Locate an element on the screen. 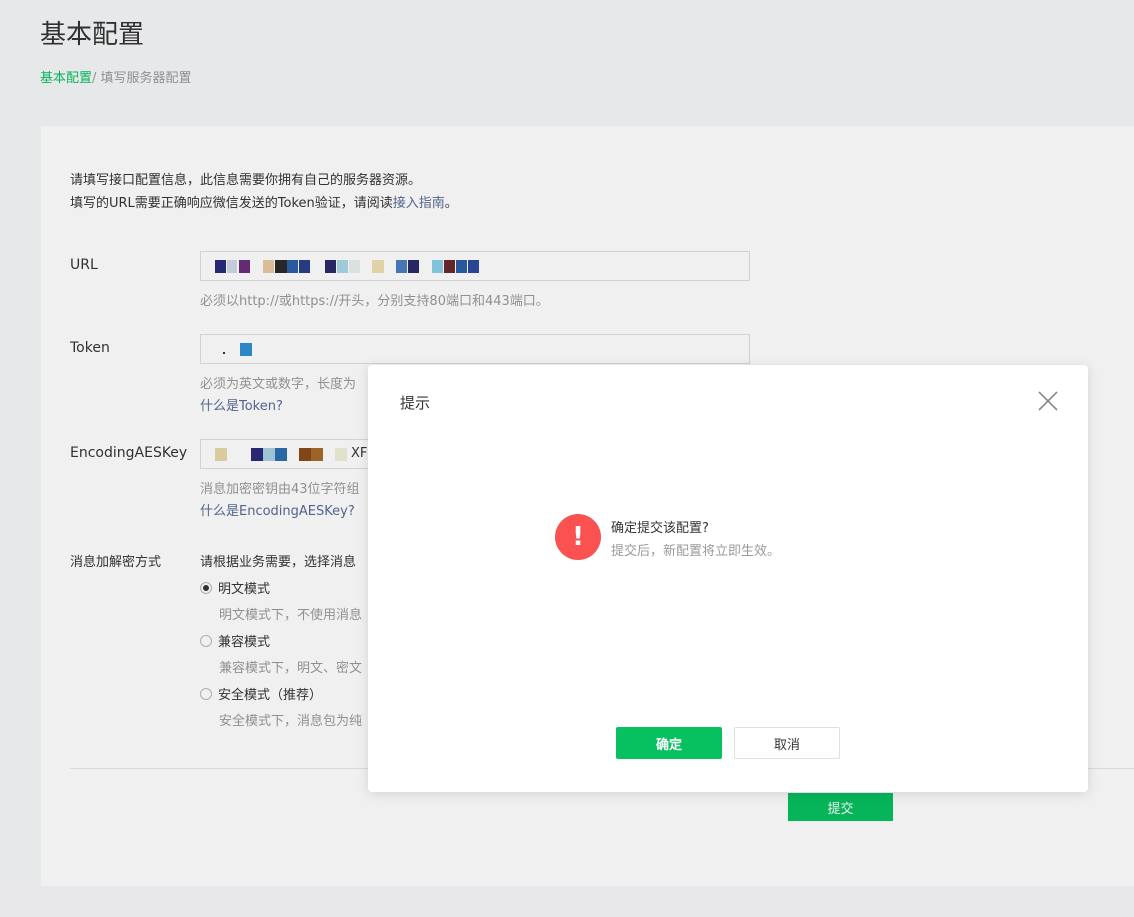  dialog-title: 提示 is located at coordinates (415, 403).